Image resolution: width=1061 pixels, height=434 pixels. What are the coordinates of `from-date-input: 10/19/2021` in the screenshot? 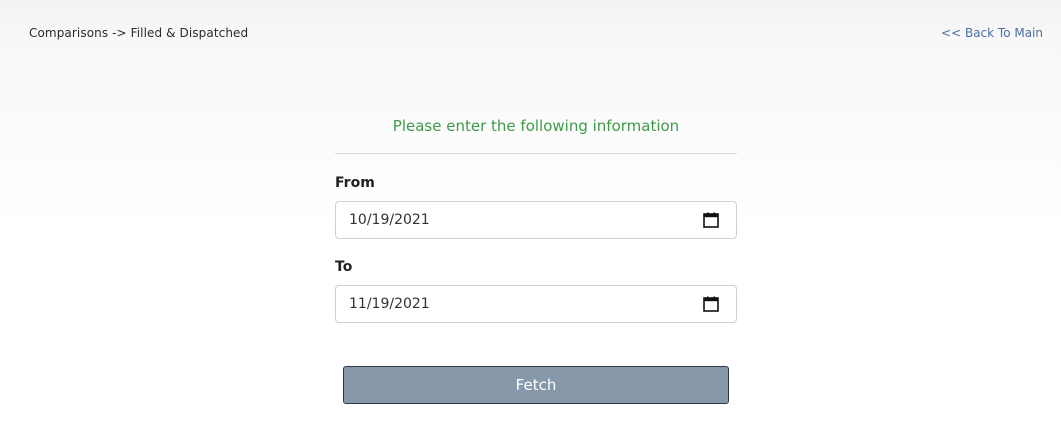 It's located at (536, 220).